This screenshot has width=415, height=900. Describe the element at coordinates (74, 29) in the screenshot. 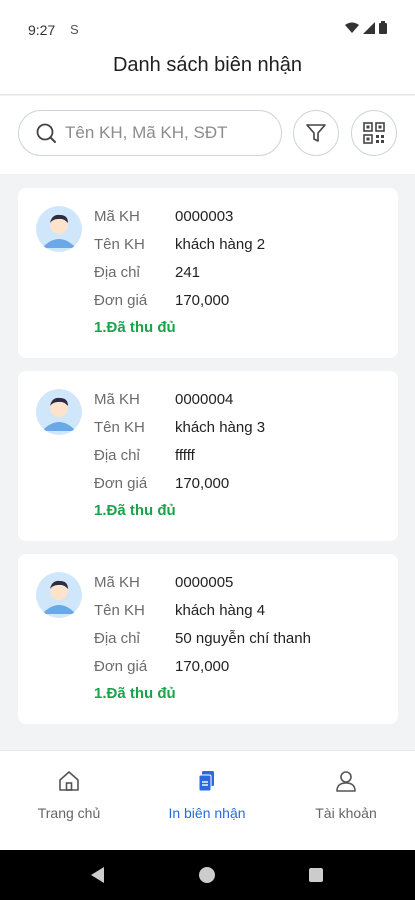

I see `sim-icon: S` at that location.